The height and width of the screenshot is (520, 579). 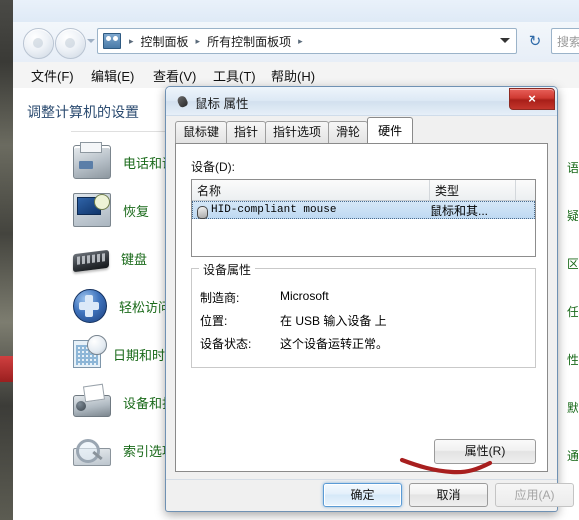 What do you see at coordinates (532, 99) in the screenshot?
I see `close-icon: ×` at bounding box center [532, 99].